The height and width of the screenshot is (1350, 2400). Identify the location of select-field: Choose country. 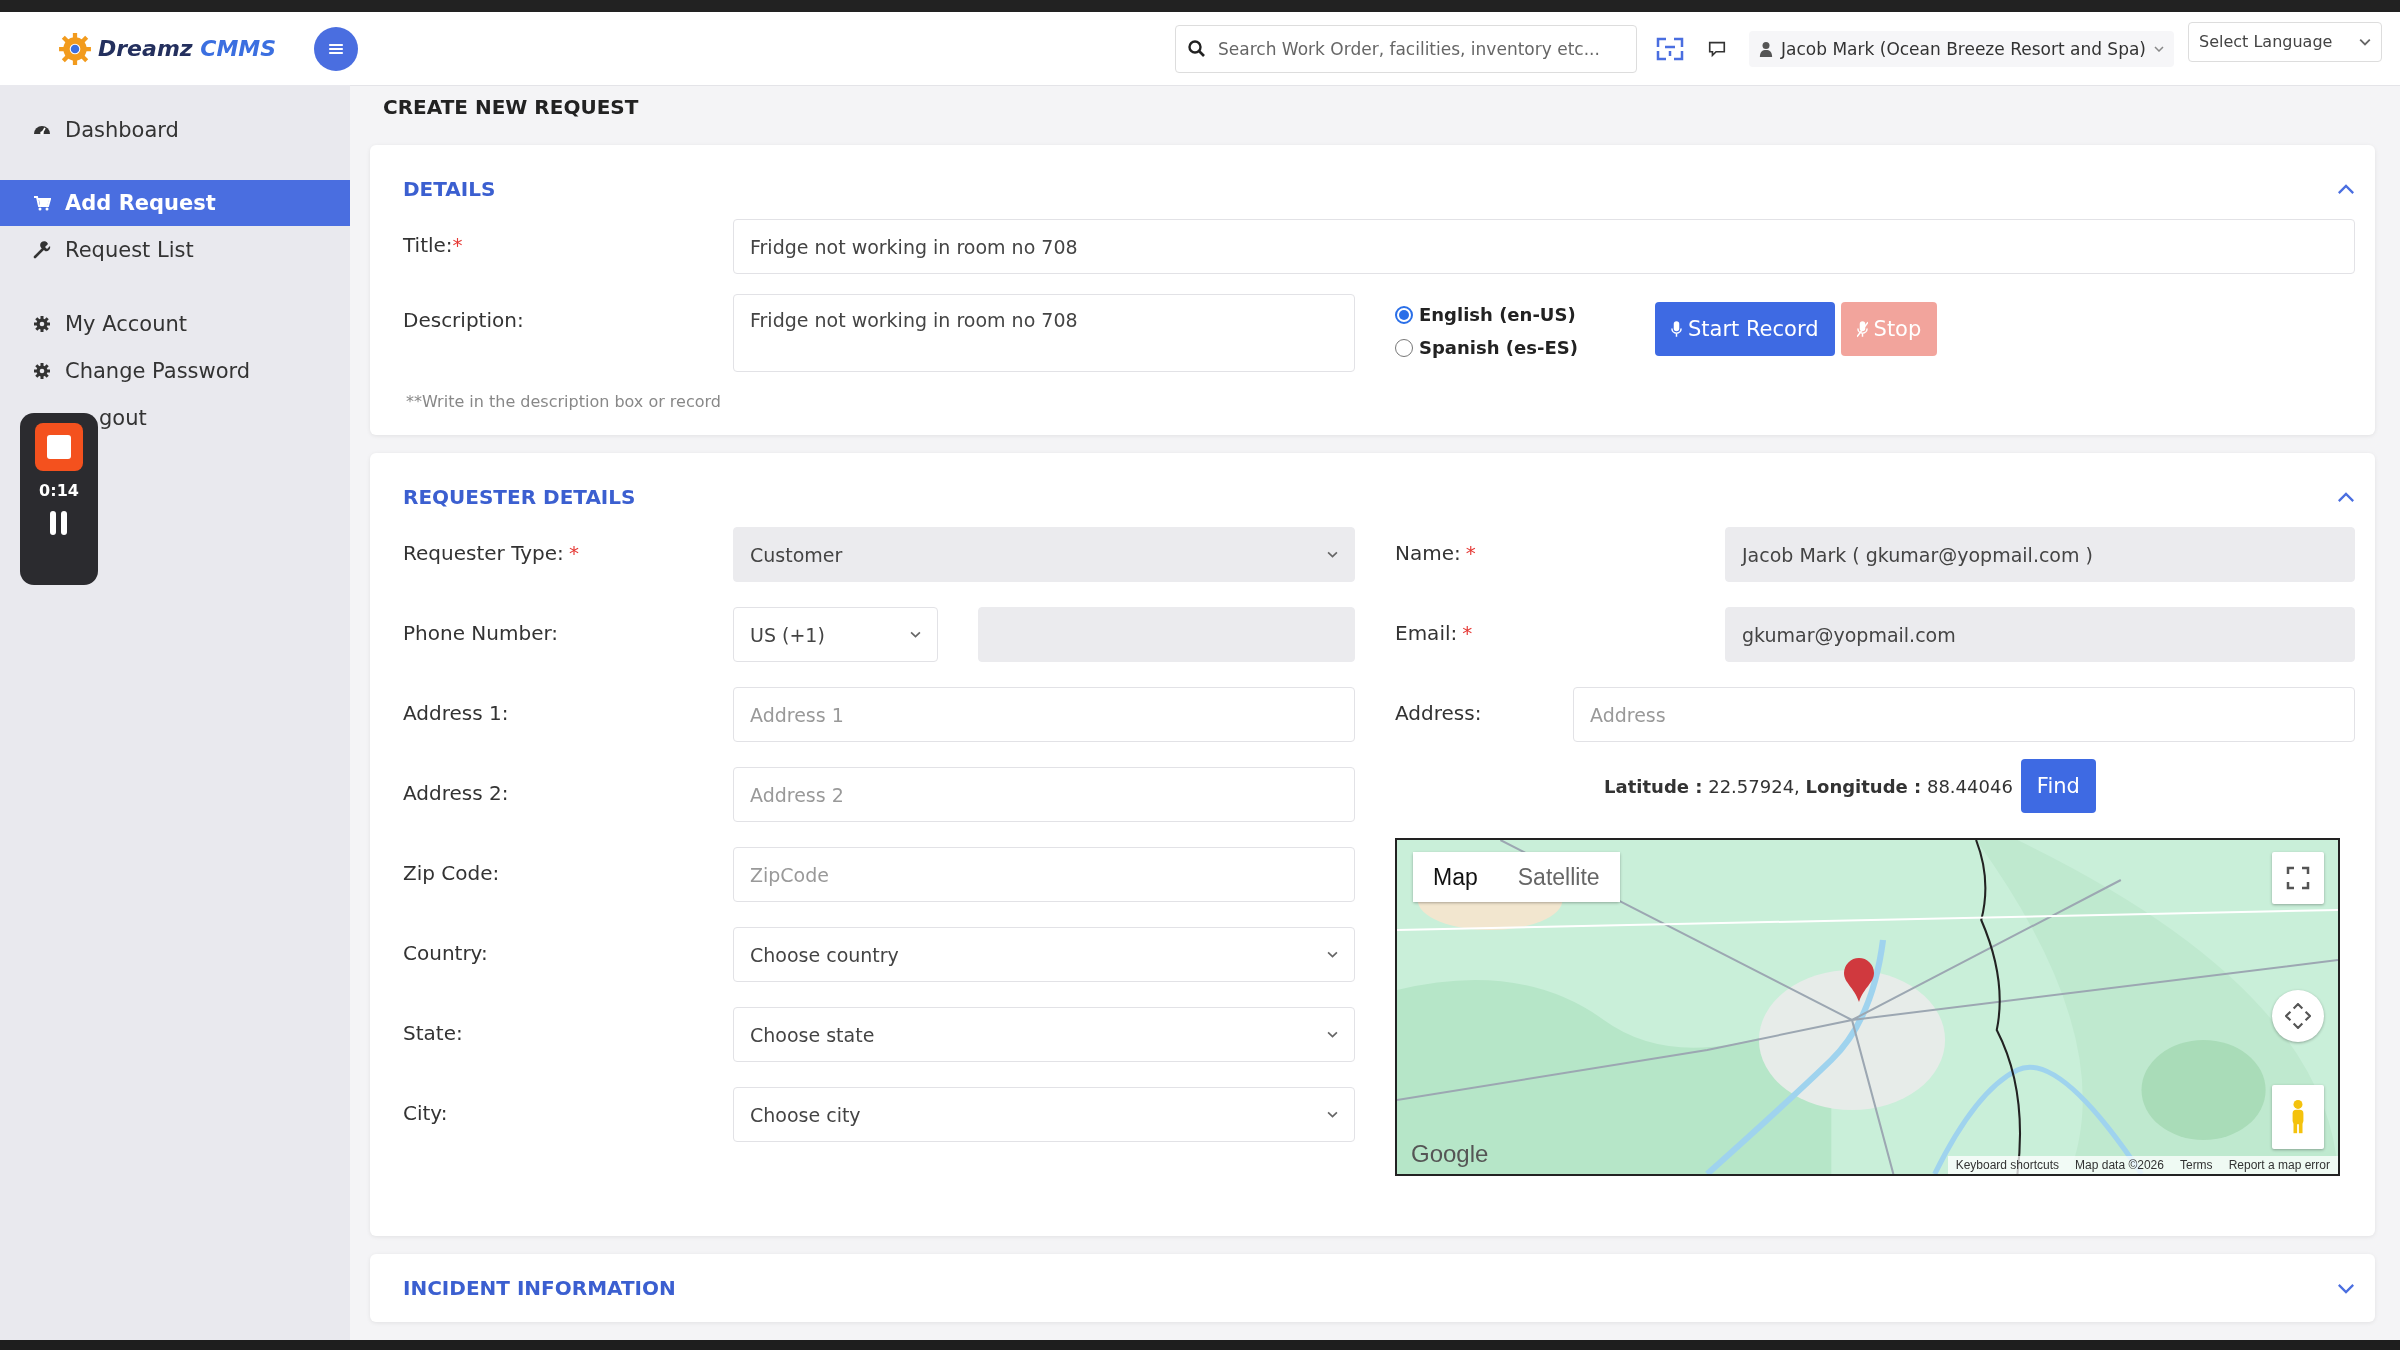
(1044, 954).